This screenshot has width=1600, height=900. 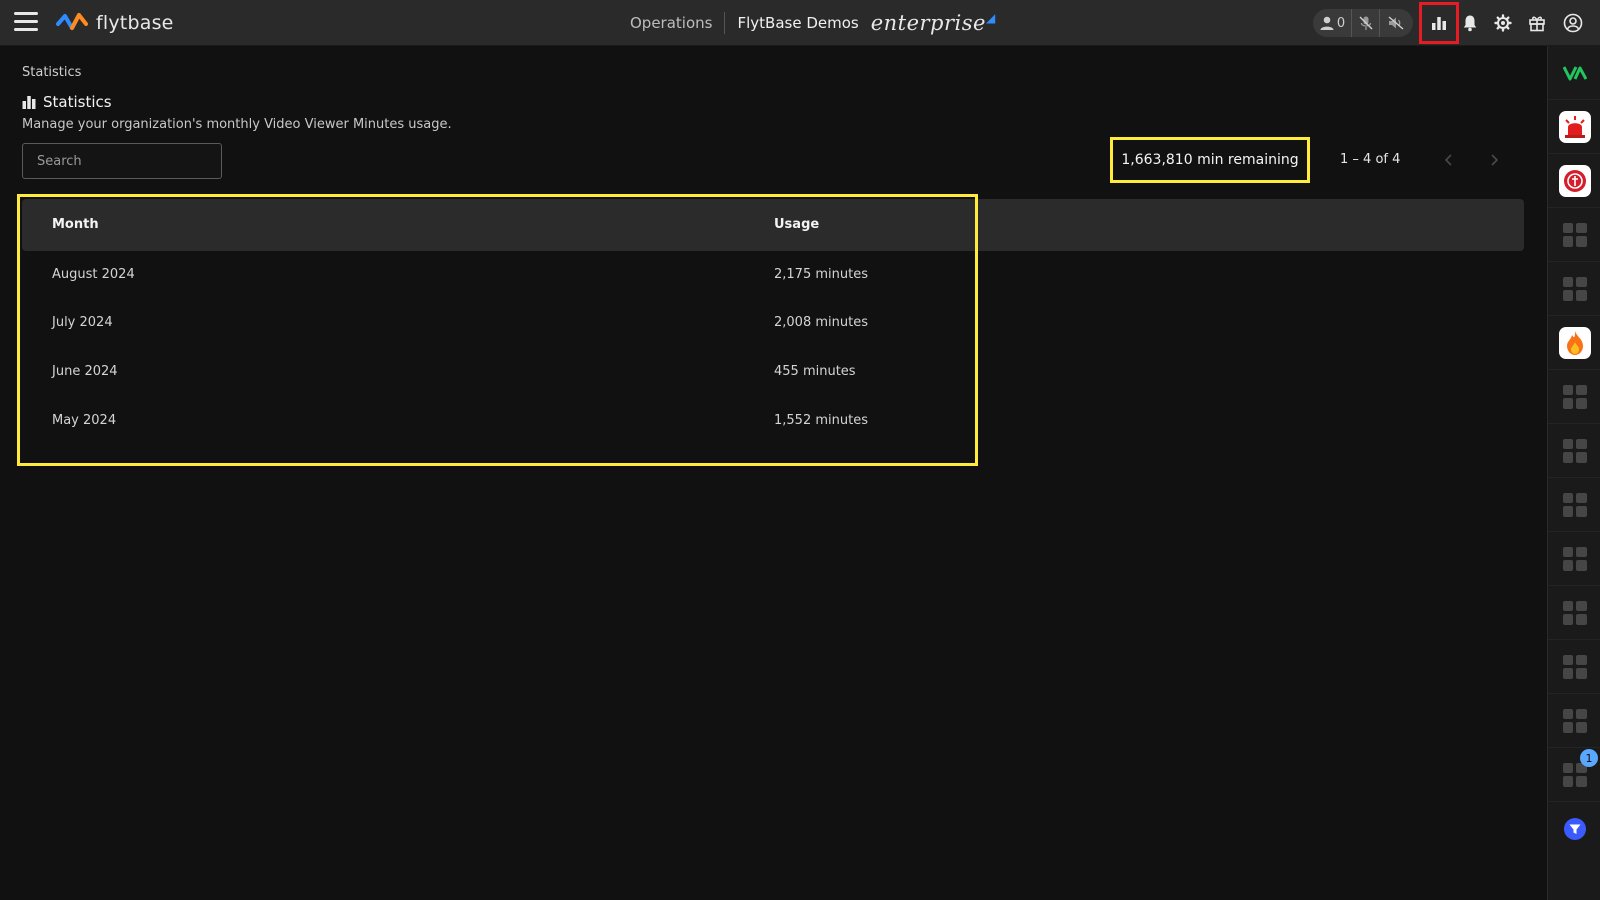 I want to click on va-logo-icon, so click(x=1574, y=72).